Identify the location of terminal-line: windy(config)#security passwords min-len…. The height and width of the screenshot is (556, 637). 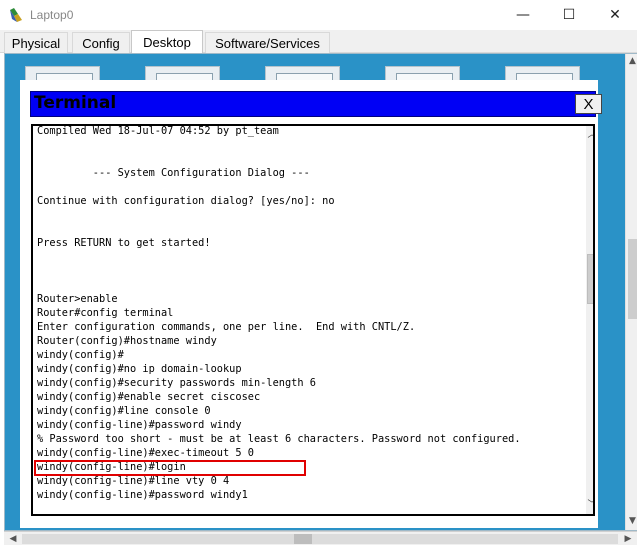
(176, 383).